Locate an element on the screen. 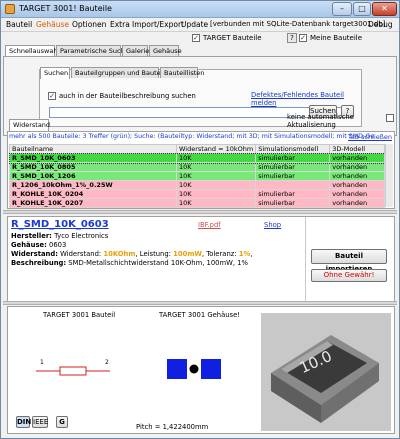 The height and width of the screenshot is (439, 400). table-row: R_KOHLE_10K_0207 10K simulierbar vorhanden is located at coordinates (197, 203).